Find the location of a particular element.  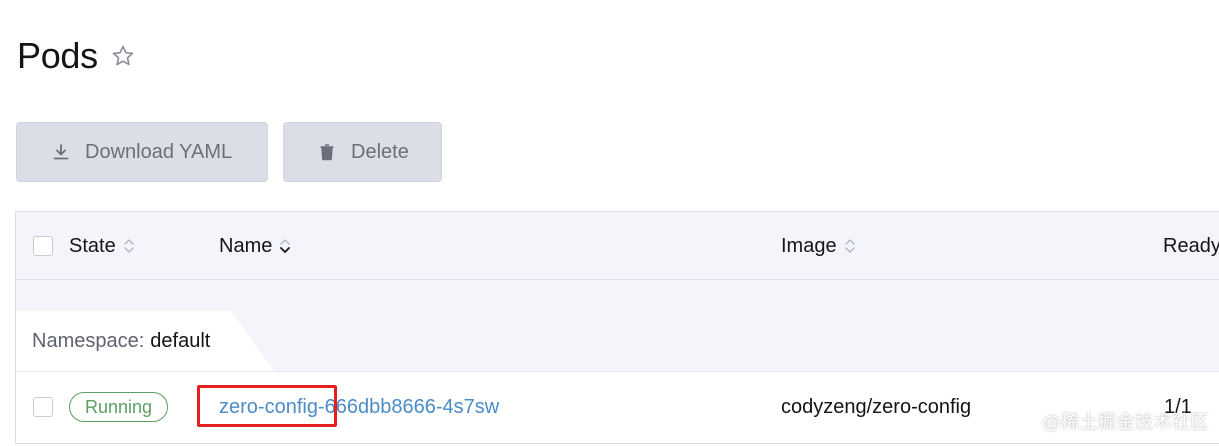

select-all-cell is located at coordinates (43, 246).